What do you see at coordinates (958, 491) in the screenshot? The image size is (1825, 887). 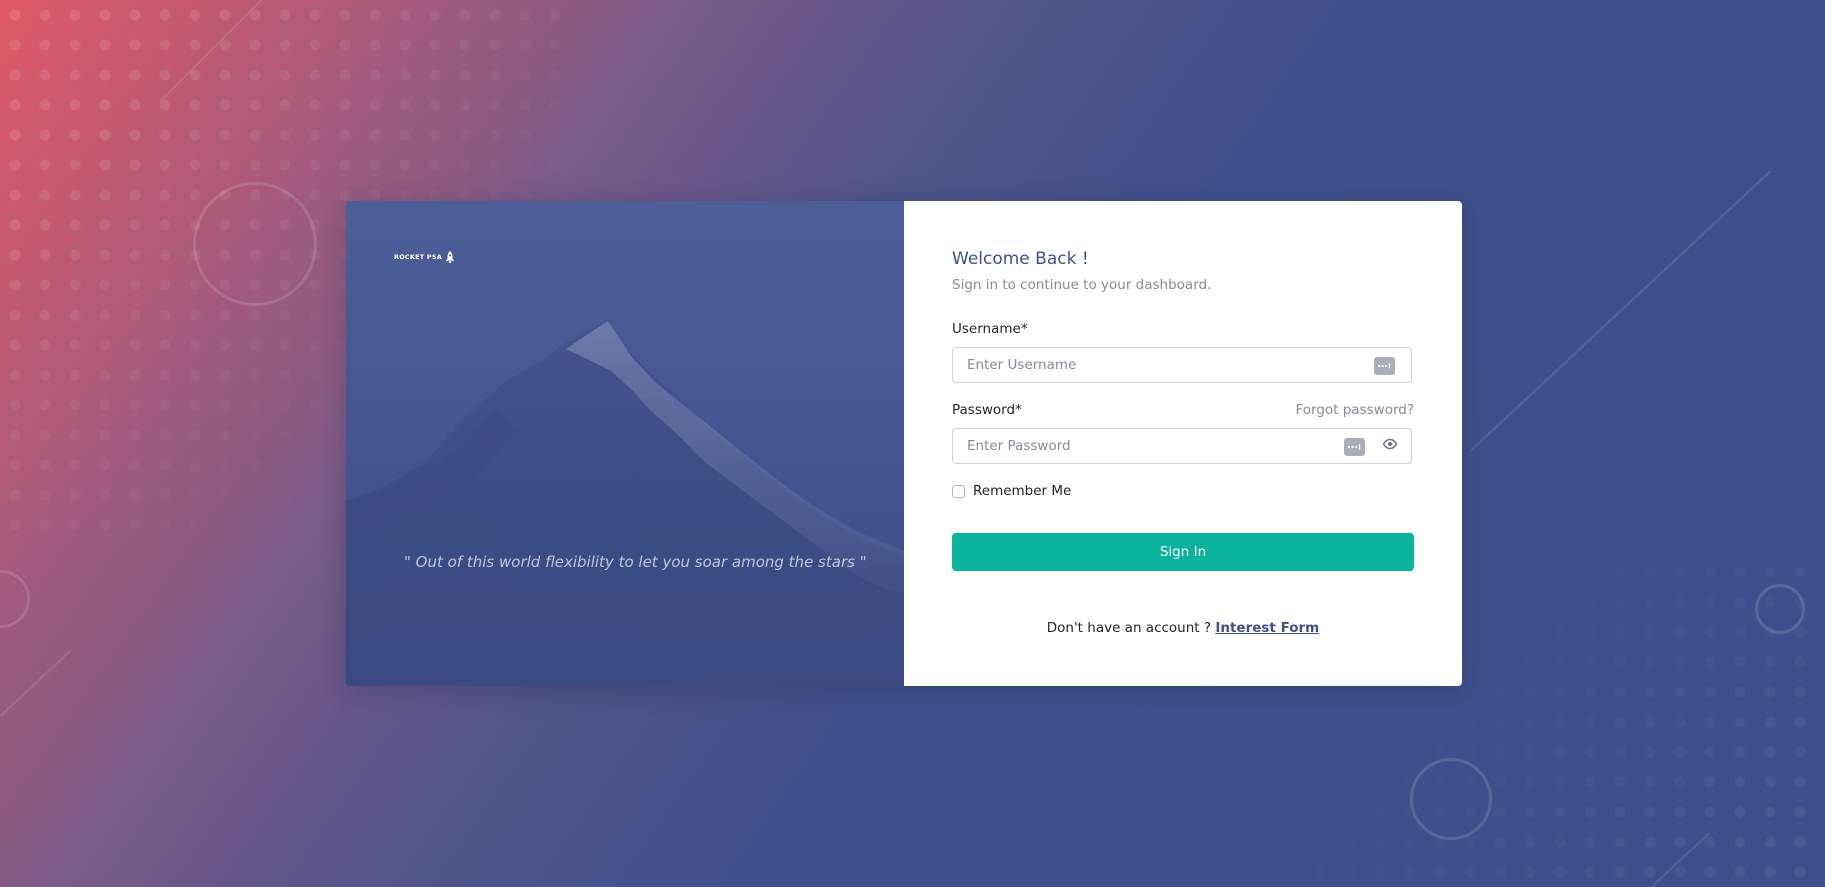 I see `remember-me-checkbox` at bounding box center [958, 491].